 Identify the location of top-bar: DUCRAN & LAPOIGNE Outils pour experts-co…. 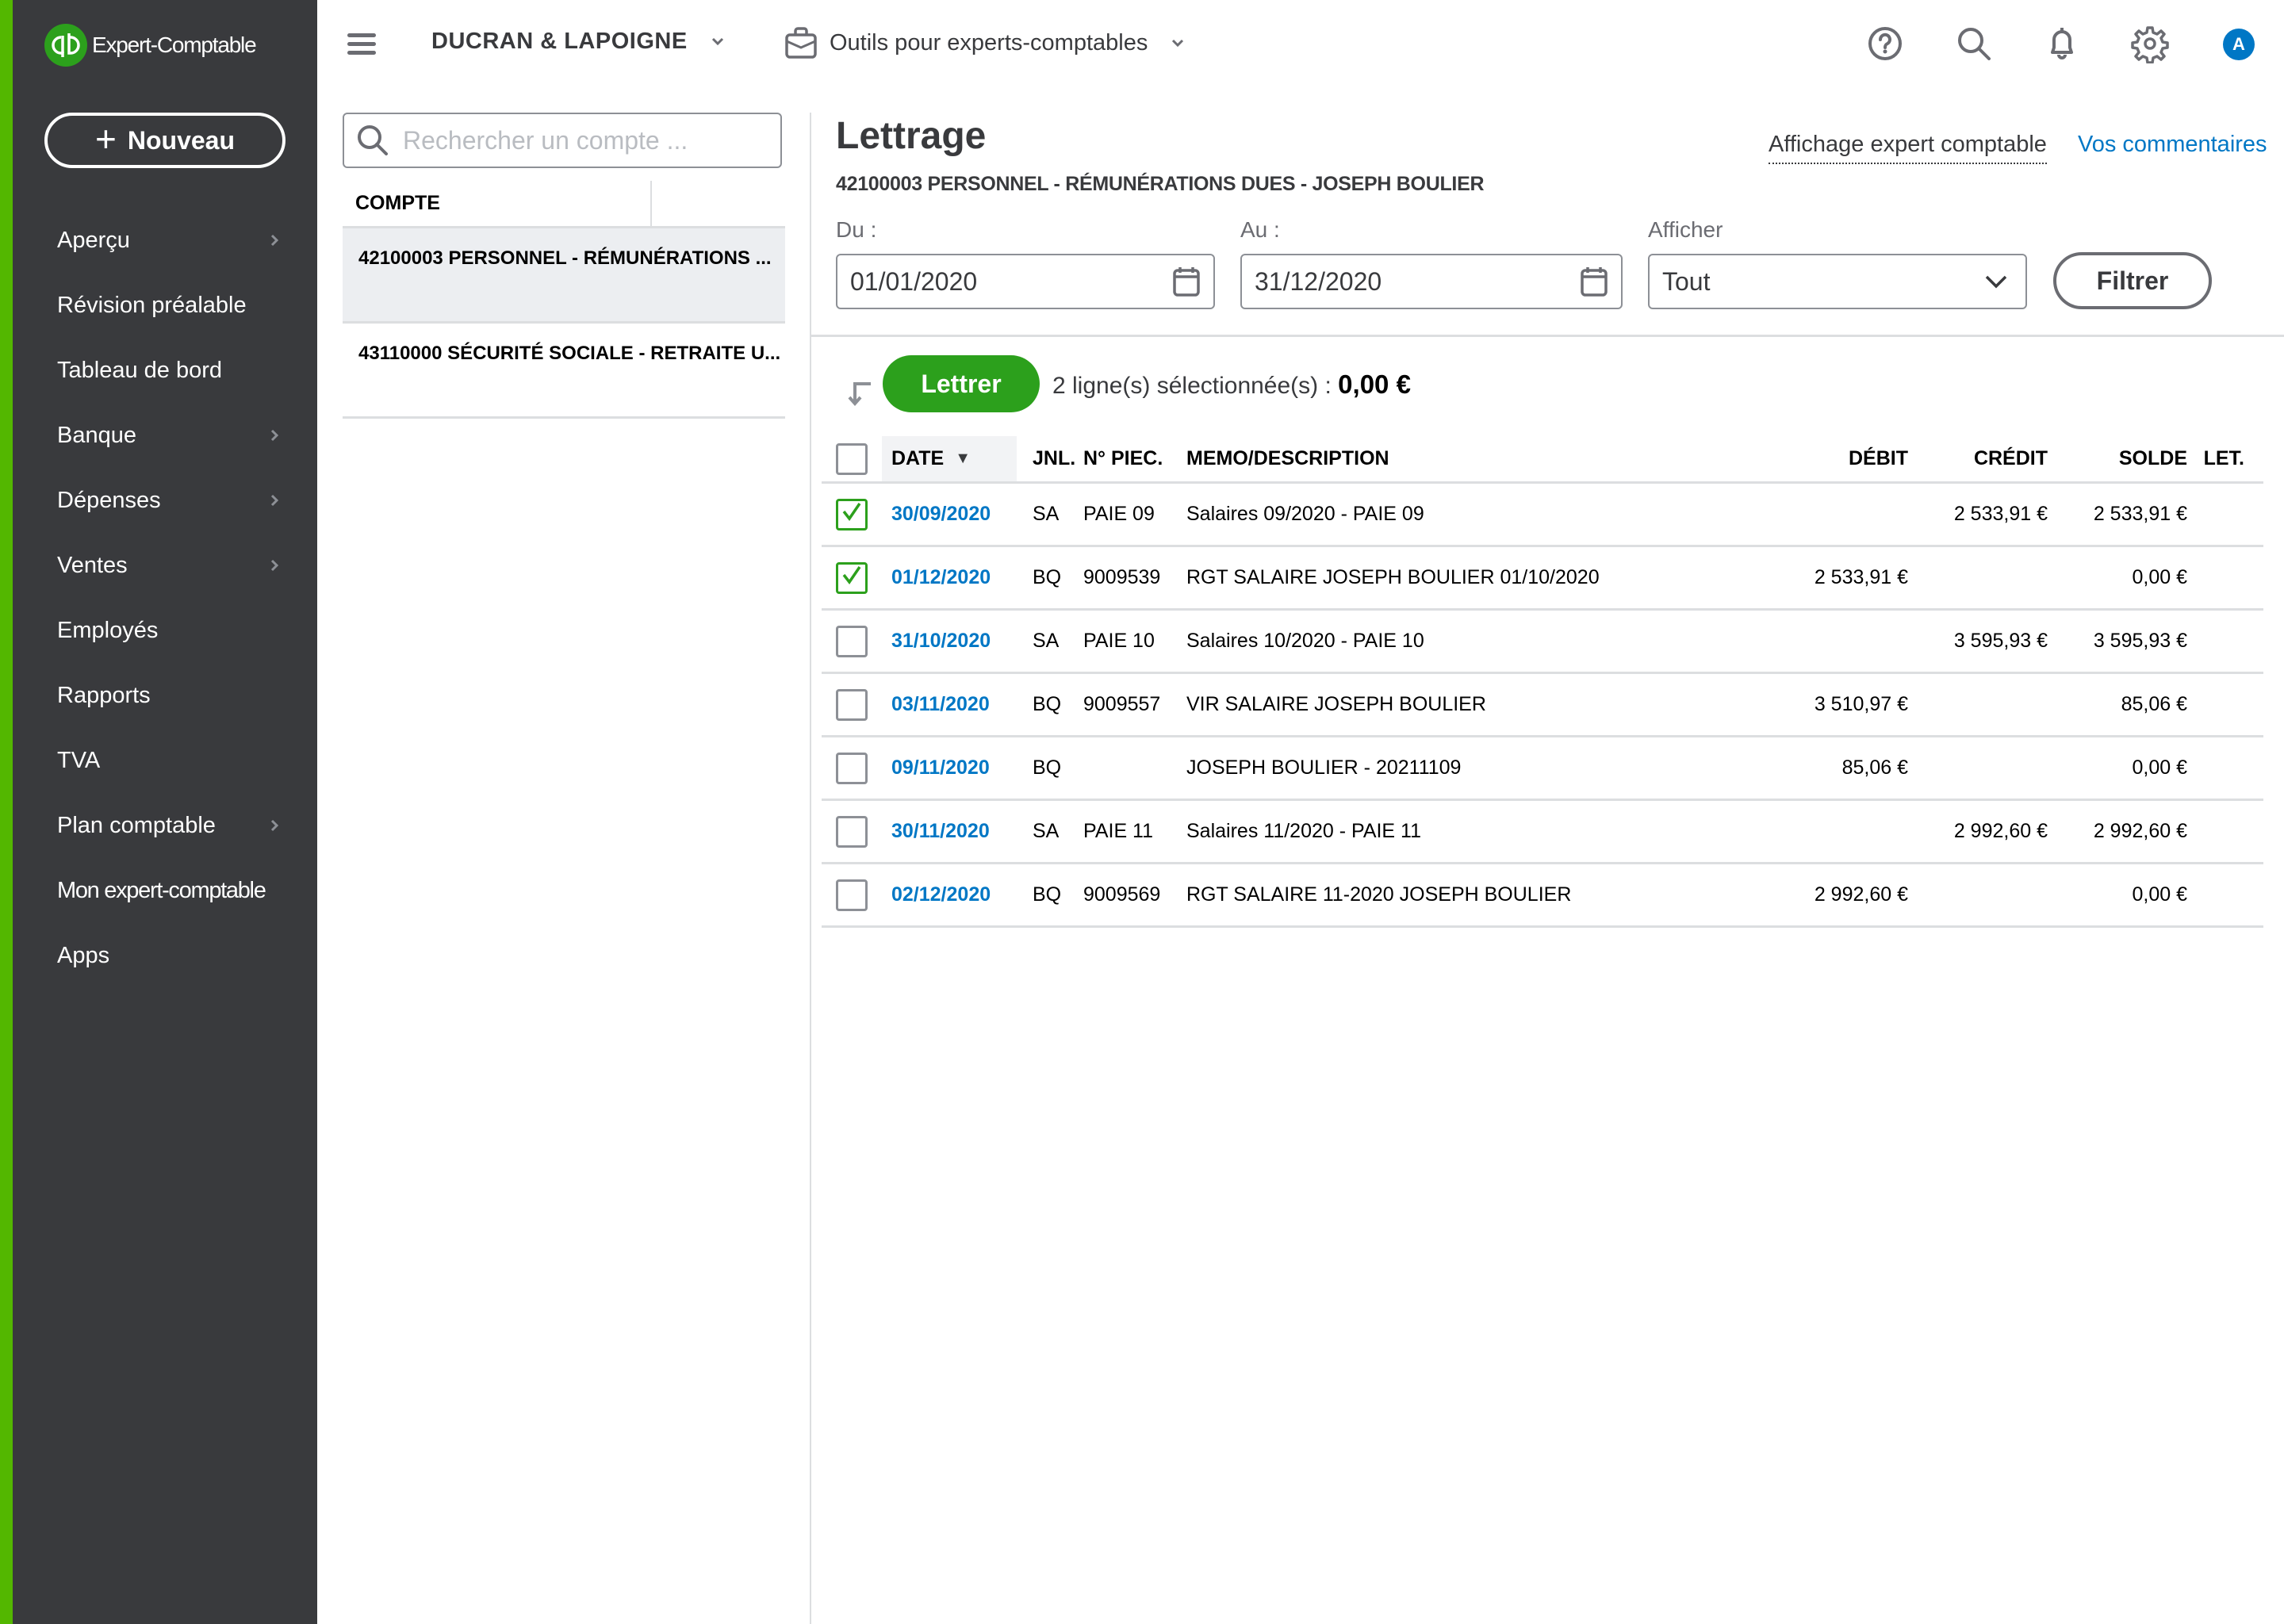
(1300, 44).